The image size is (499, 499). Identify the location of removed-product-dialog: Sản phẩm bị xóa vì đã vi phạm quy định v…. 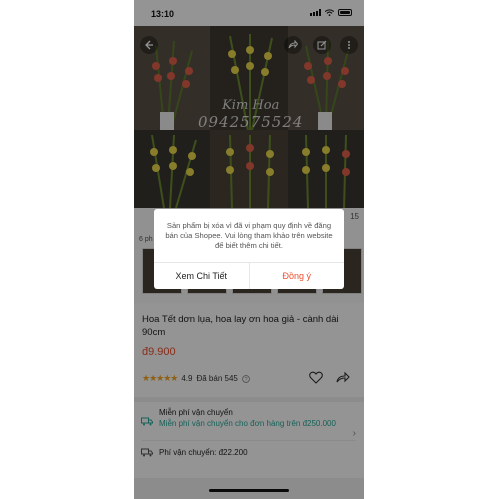
(249, 249).